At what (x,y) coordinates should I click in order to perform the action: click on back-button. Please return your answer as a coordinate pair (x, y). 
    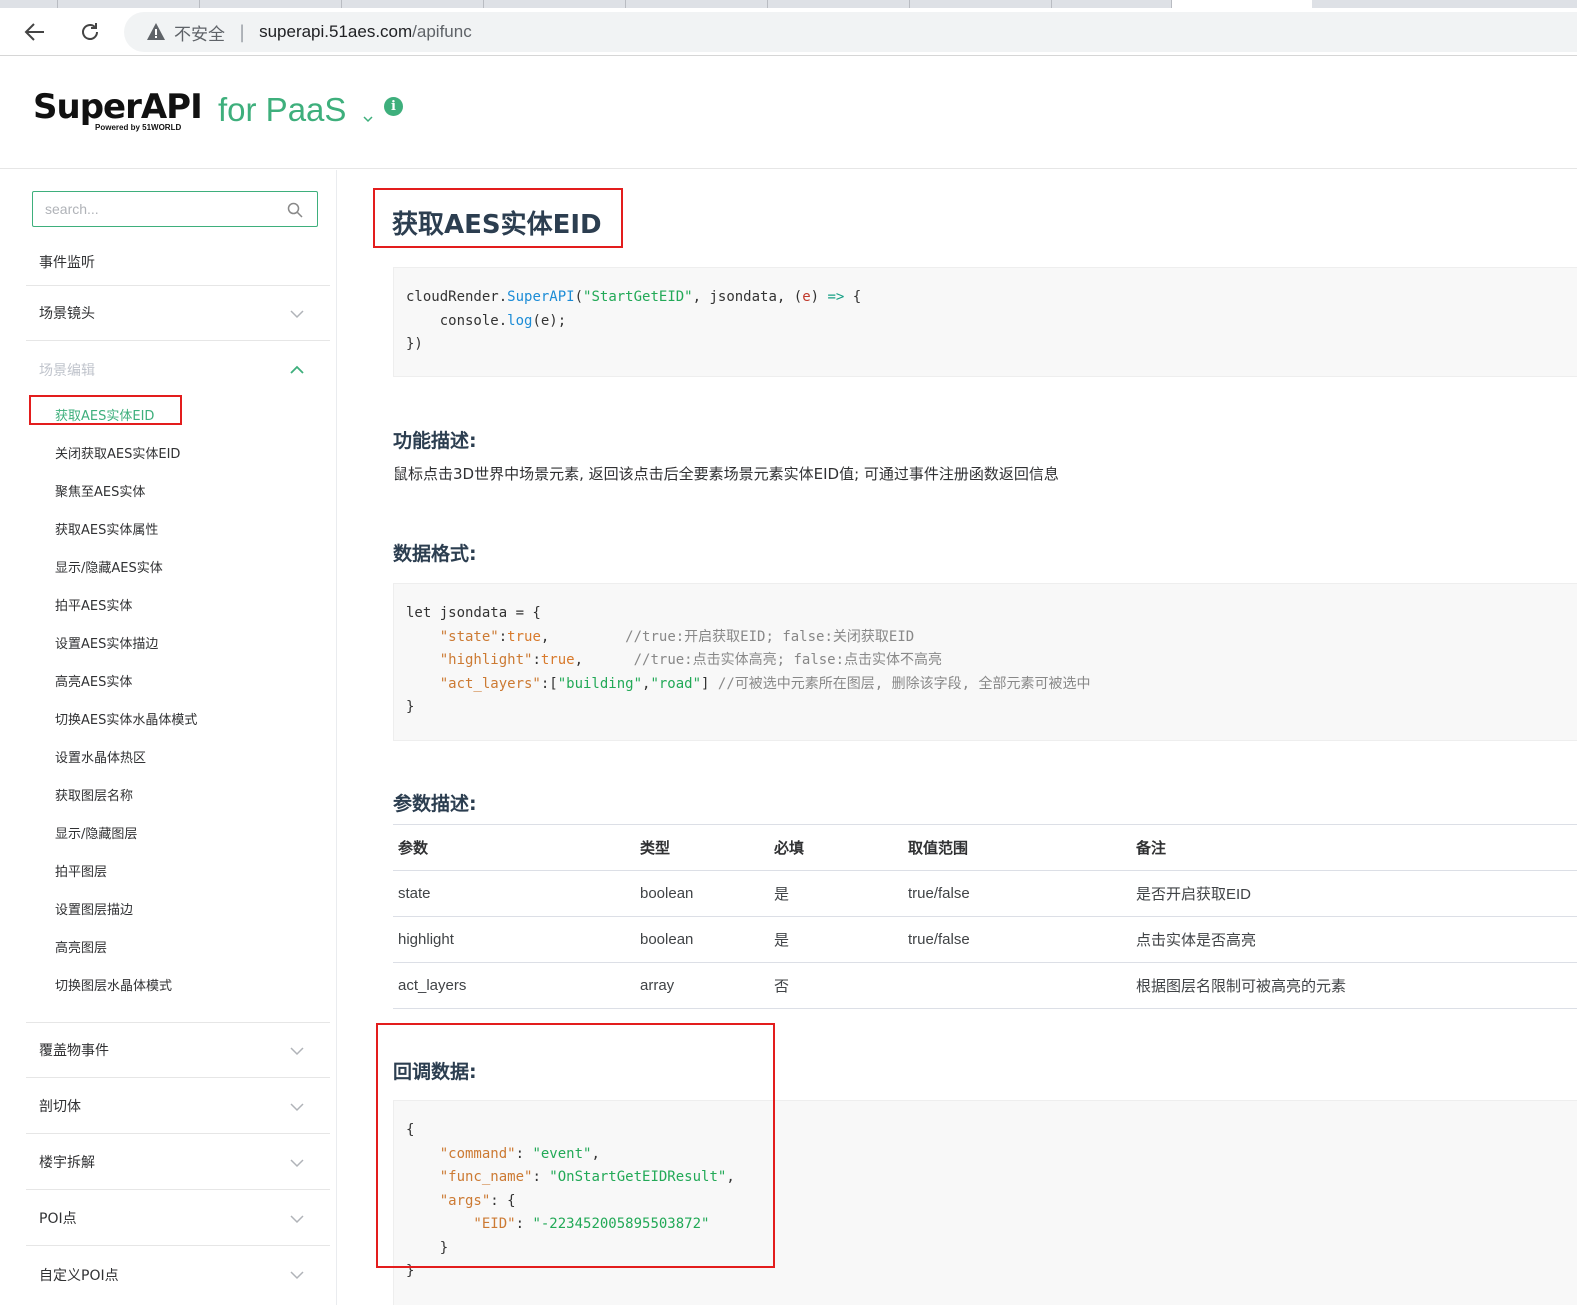
    Looking at the image, I should click on (35, 32).